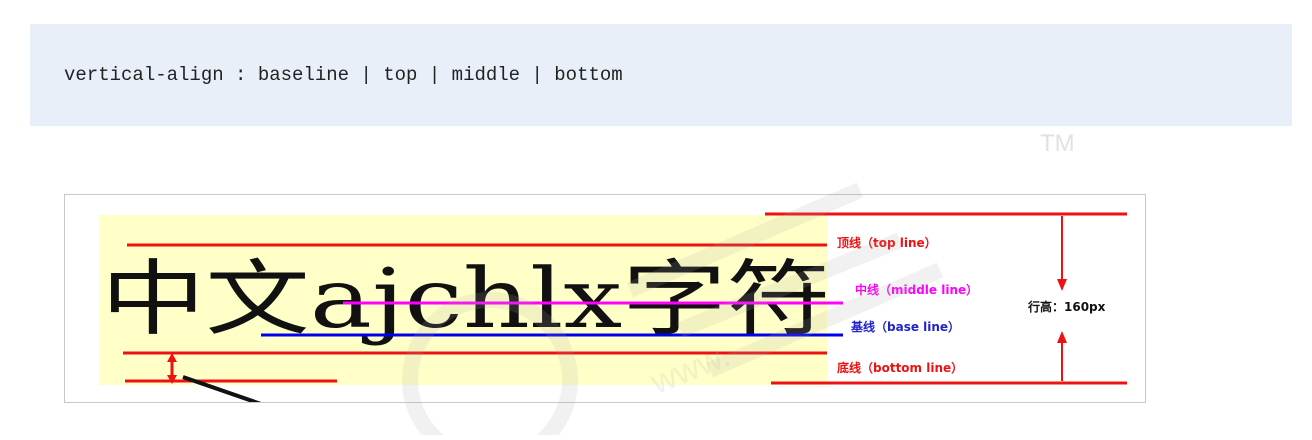 The image size is (1312, 440). I want to click on lh-arrow-lower-head, so click(1062, 337).